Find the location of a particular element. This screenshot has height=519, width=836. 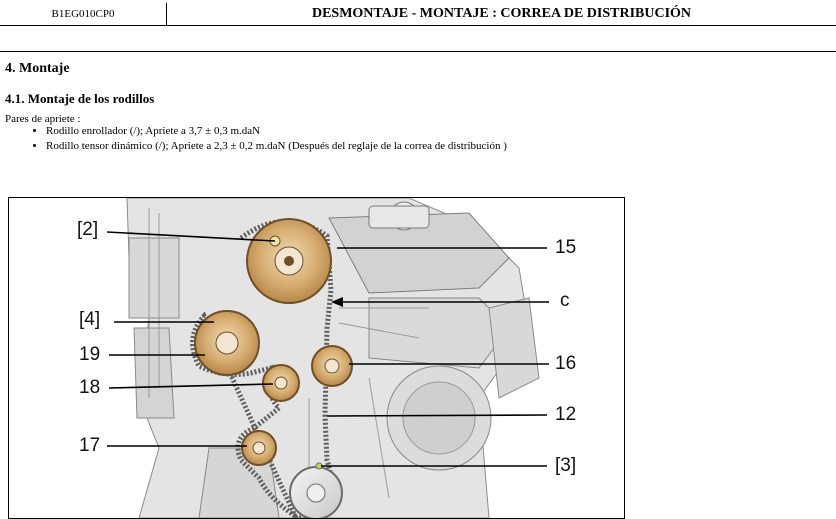

label-16: 16 is located at coordinates (566, 363).